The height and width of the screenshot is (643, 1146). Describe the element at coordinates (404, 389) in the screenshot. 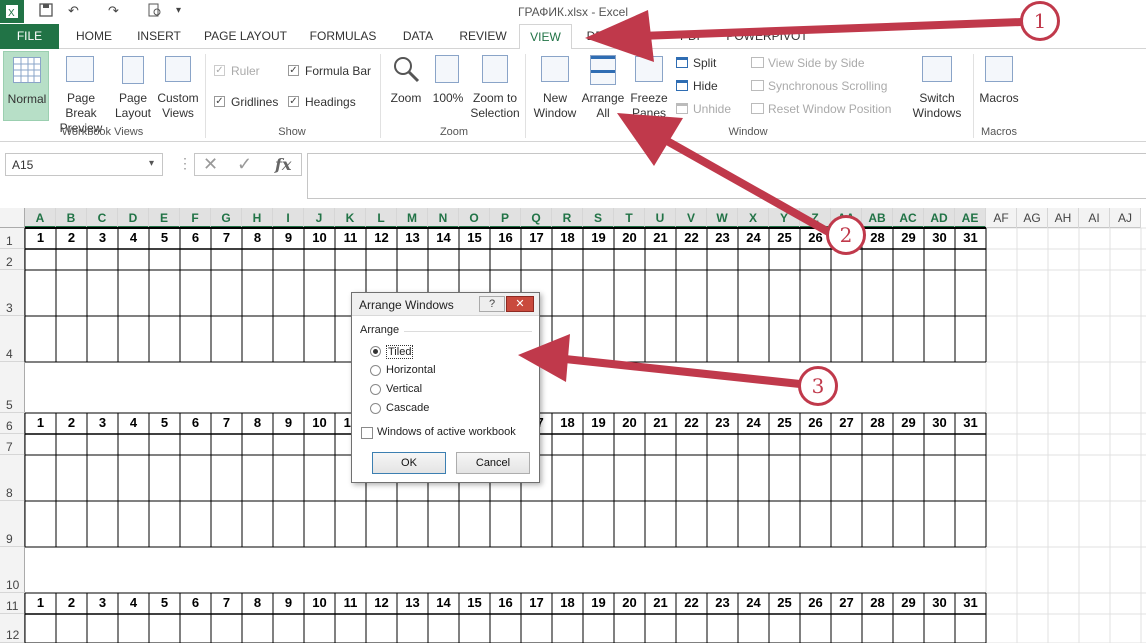

I see `radio-vertical-label: Vertical` at that location.